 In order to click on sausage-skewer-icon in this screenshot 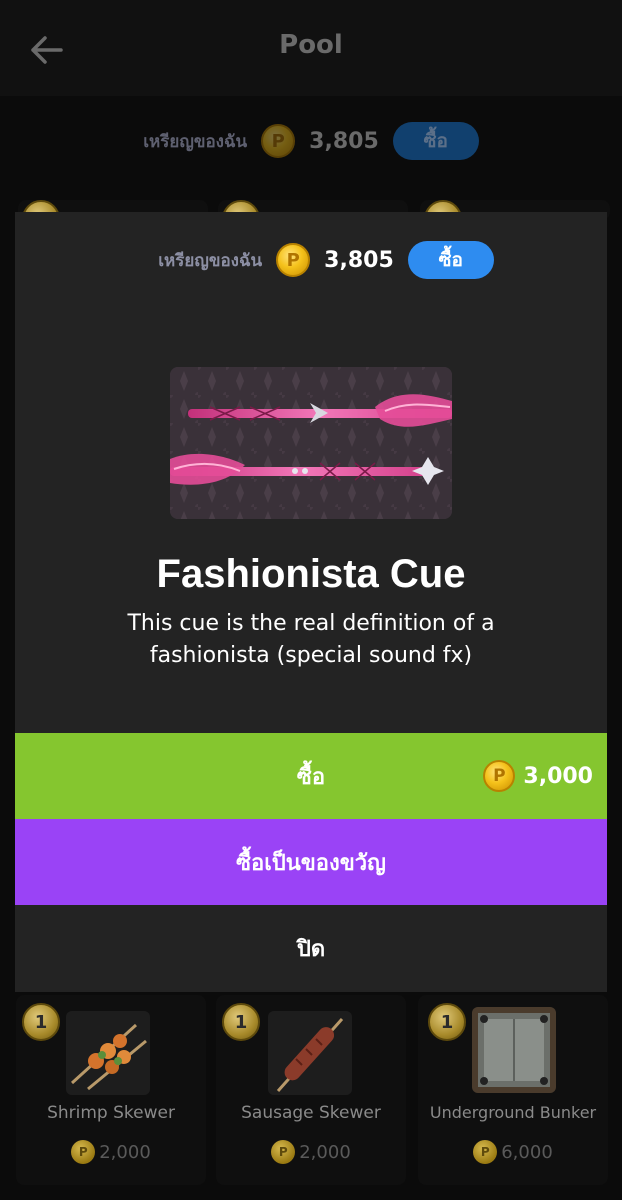, I will do `click(310, 1053)`.